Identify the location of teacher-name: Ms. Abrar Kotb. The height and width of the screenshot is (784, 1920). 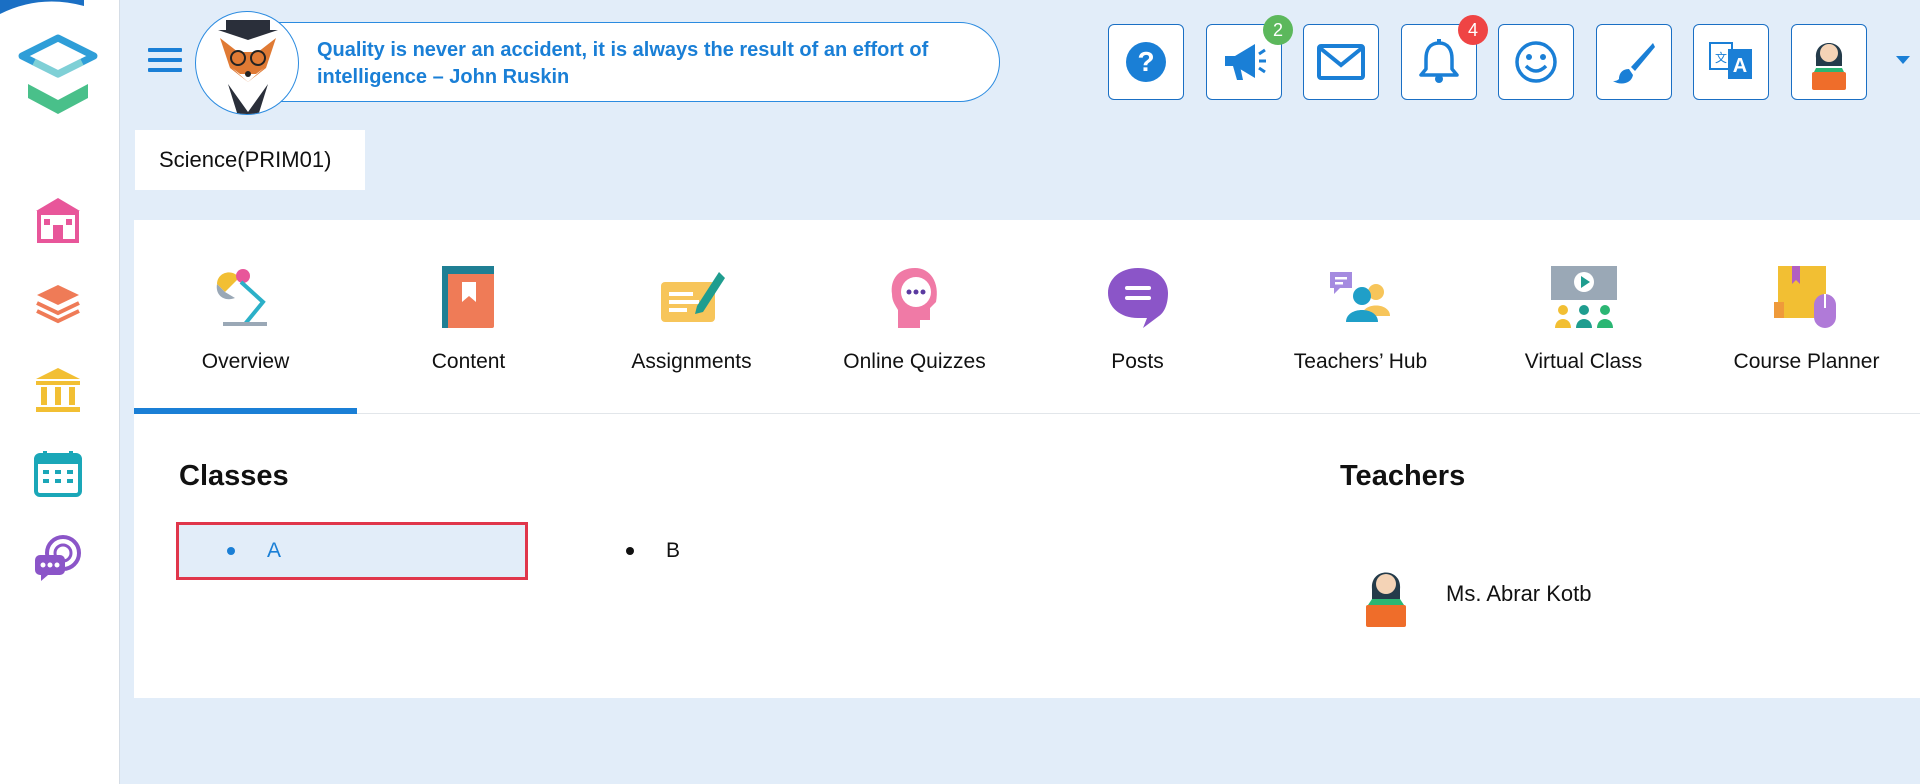
(1519, 593).